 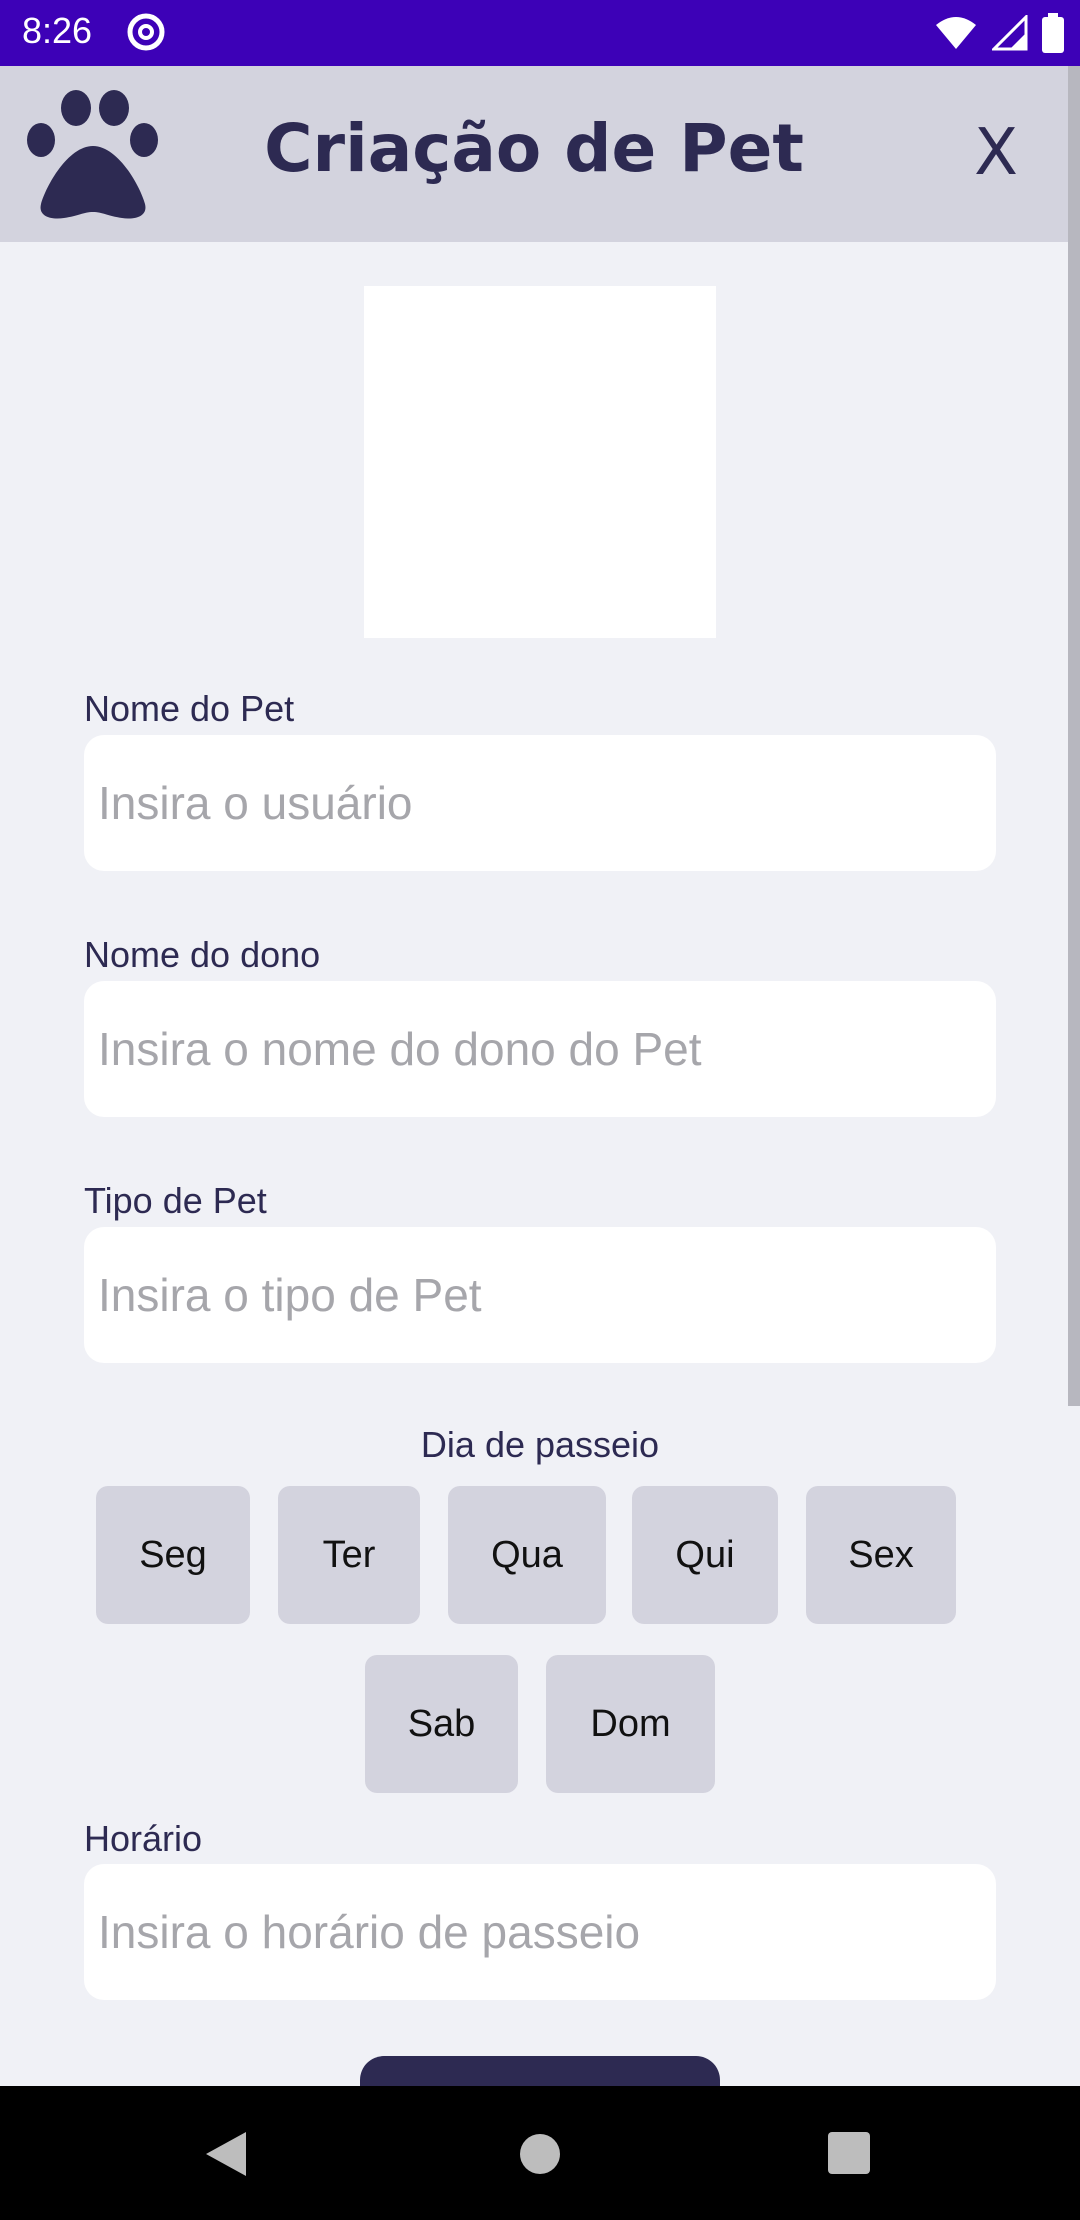 What do you see at coordinates (441, 1724) in the screenshot?
I see `day-button-sab: Sab` at bounding box center [441, 1724].